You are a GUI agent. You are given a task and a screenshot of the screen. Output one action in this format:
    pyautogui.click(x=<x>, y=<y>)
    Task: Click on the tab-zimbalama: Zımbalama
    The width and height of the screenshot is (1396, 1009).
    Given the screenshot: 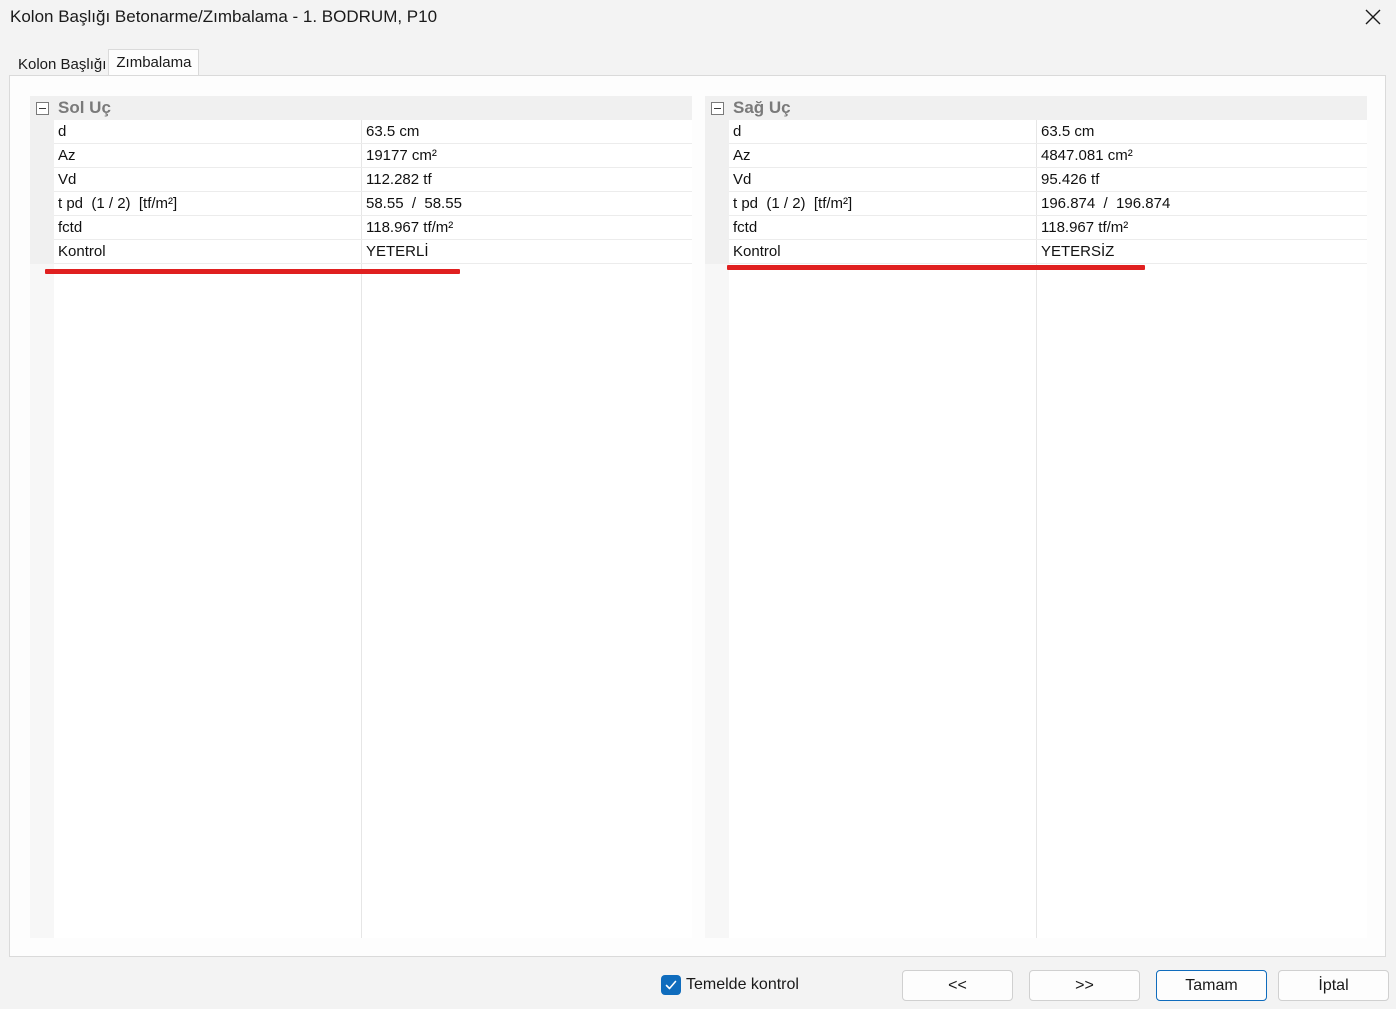 What is the action you would take?
    pyautogui.click(x=154, y=62)
    